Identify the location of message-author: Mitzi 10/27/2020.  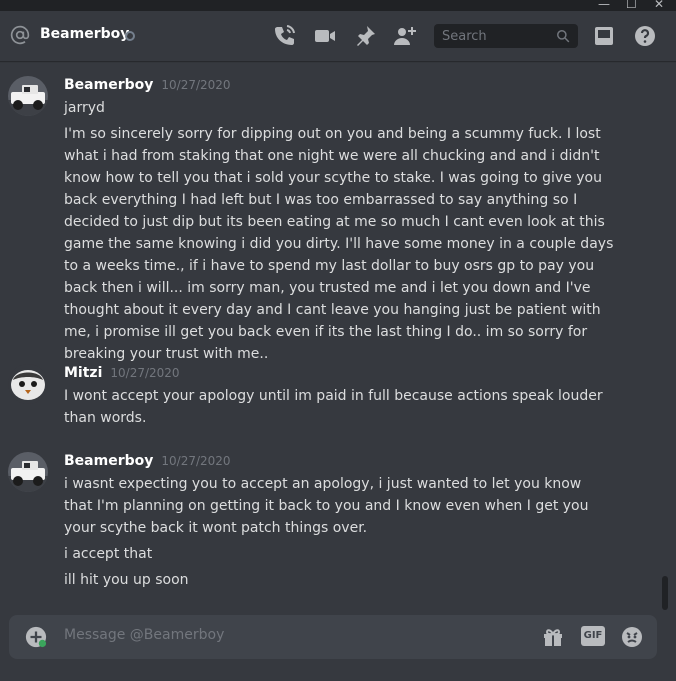
(122, 373).